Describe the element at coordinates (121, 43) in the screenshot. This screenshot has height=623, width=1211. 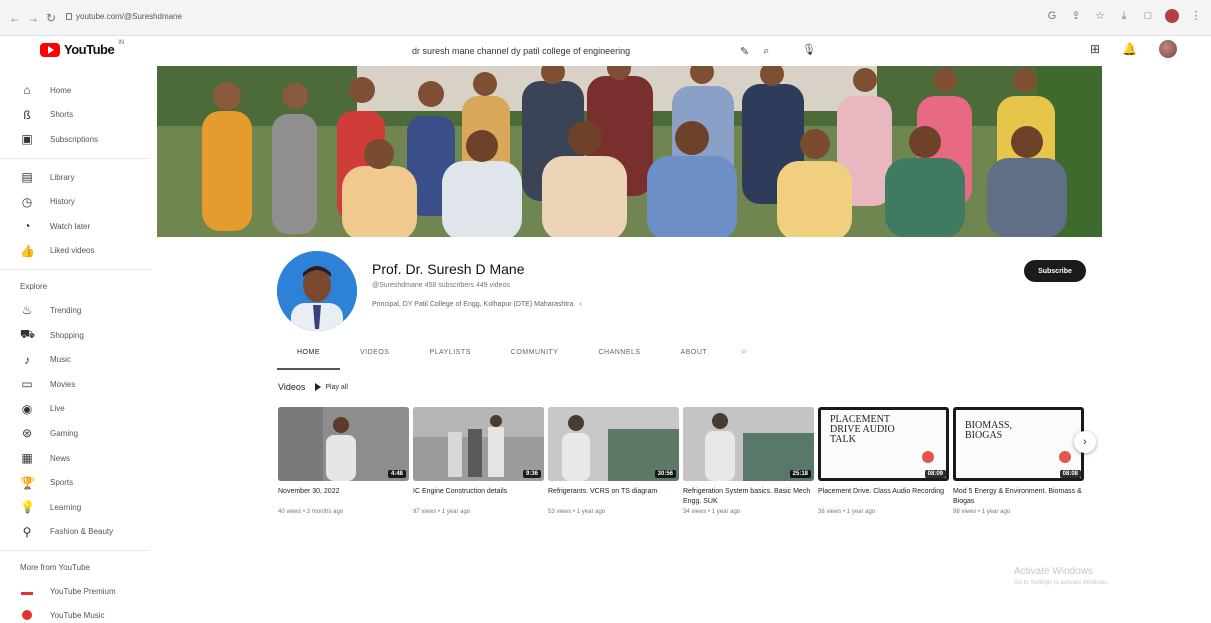
I see `region-code: IN` at that location.